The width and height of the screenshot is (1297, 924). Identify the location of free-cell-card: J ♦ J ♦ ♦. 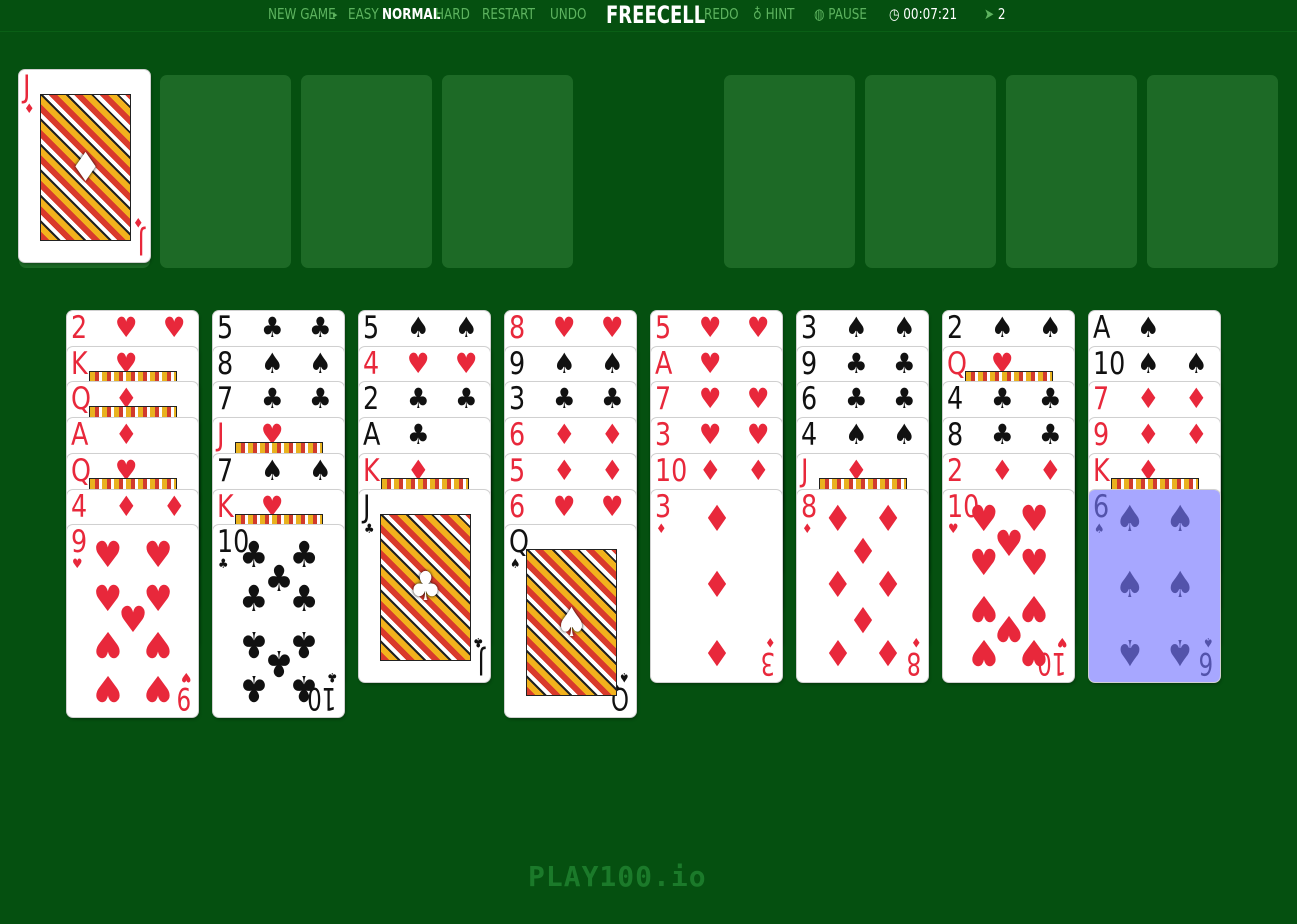
(84, 166).